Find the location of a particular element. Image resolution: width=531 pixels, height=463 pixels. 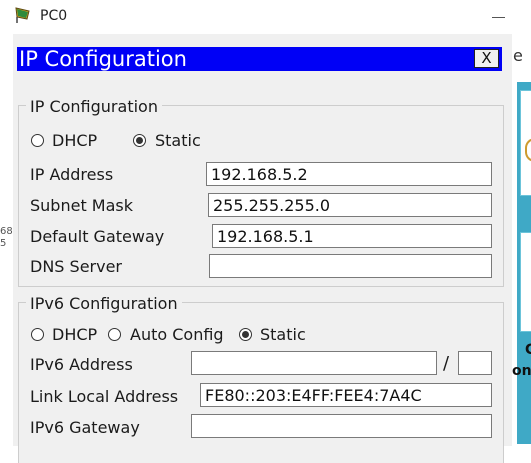

background-left-text: 5 is located at coordinates (3, 243).